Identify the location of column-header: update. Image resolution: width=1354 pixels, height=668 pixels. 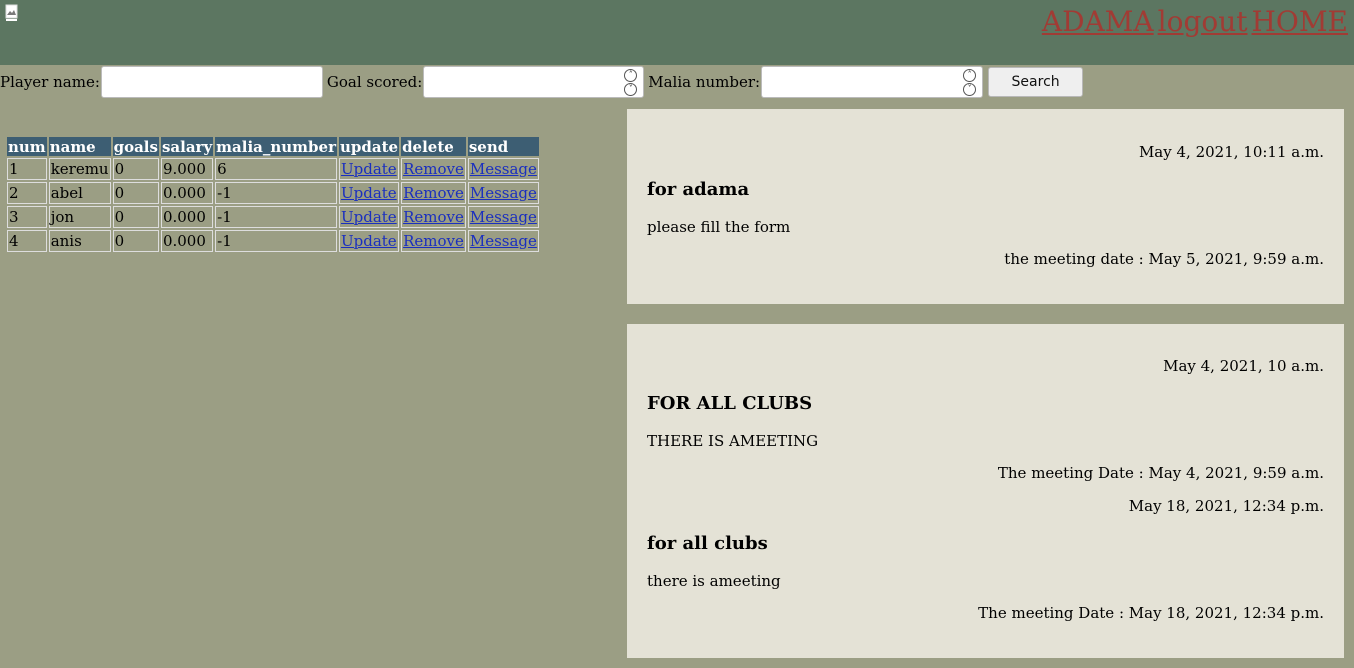
(369, 146).